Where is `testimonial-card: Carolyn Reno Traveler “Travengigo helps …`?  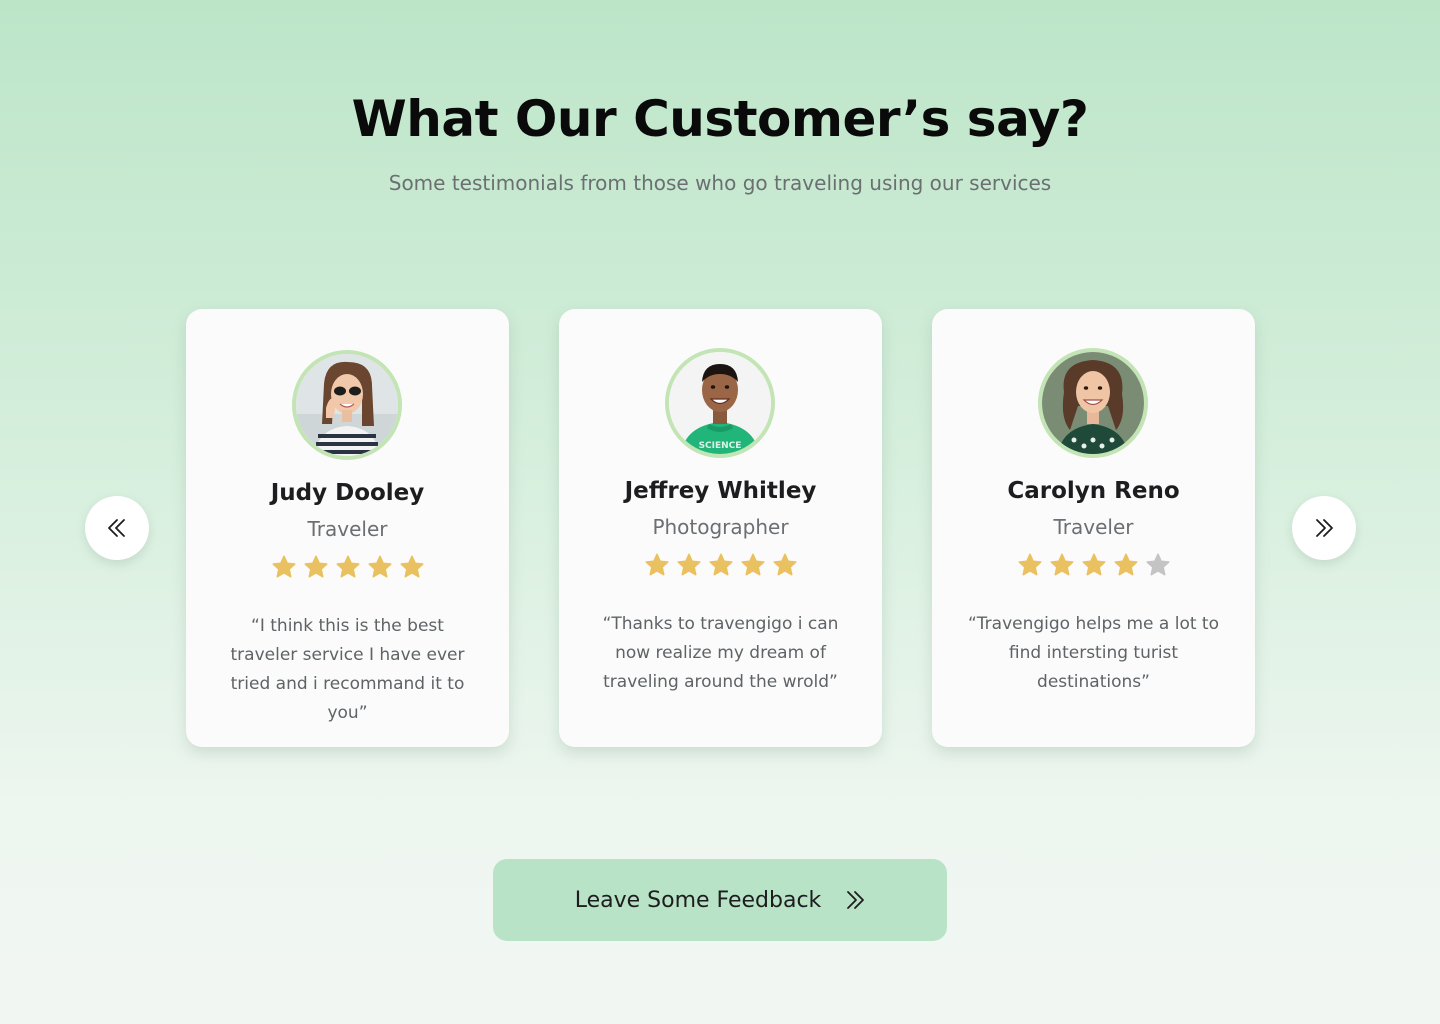
testimonial-card: Carolyn Reno Traveler “Travengigo helps … is located at coordinates (1093, 528).